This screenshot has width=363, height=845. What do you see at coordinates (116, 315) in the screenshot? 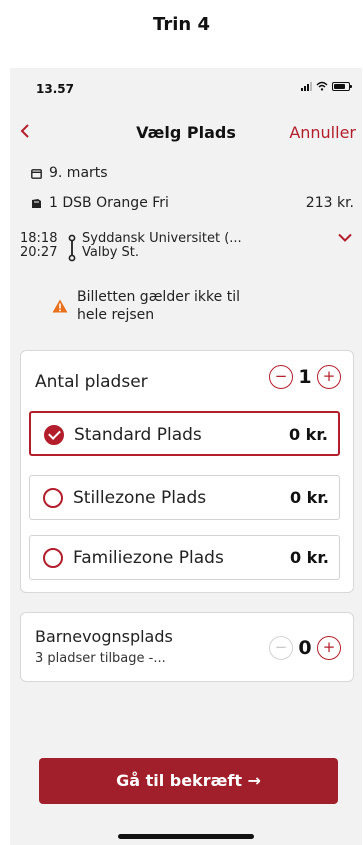
I see `warning-line-2: hele rejsen` at bounding box center [116, 315].